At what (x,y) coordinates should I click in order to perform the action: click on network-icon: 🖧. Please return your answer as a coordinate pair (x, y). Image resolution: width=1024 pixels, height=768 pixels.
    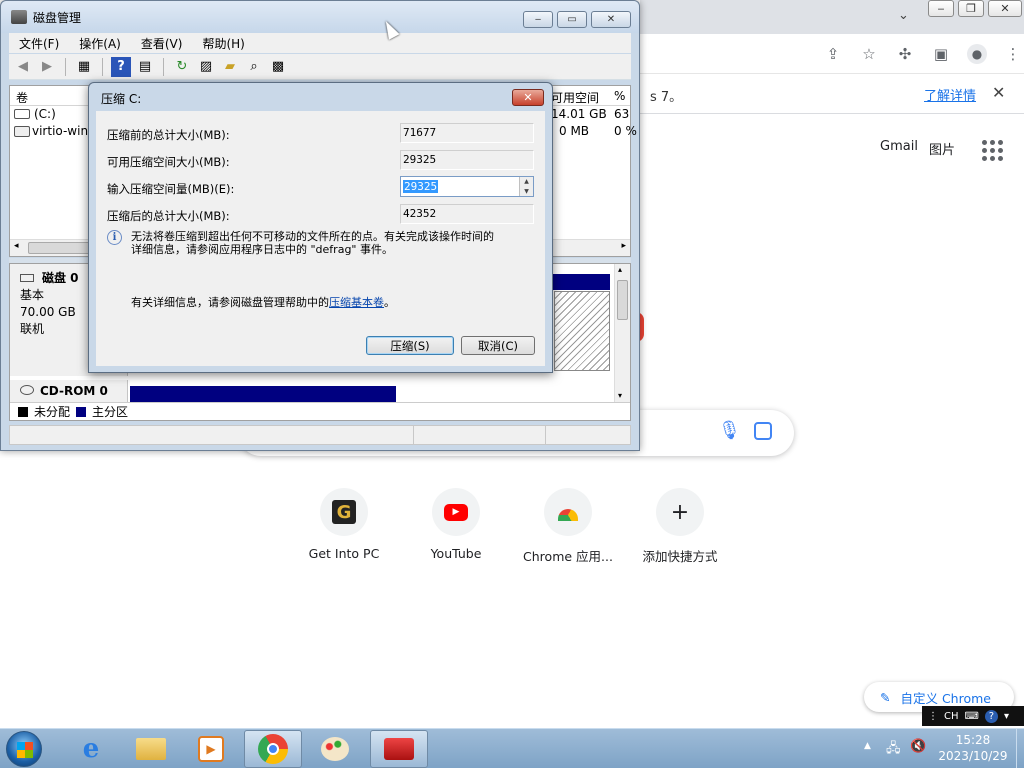
    Looking at the image, I should click on (893, 750).